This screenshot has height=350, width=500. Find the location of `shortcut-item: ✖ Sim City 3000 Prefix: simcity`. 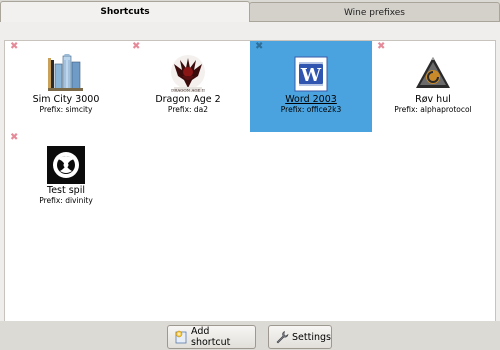

shortcut-item: ✖ Sim City 3000 Prefix: simcity is located at coordinates (66, 86).